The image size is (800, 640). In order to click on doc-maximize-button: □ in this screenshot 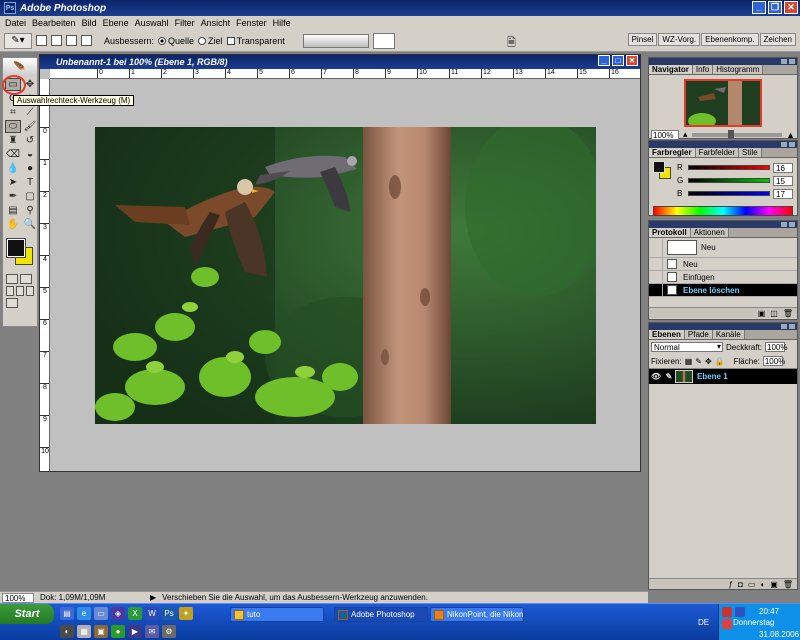, I will do `click(618, 60)`.